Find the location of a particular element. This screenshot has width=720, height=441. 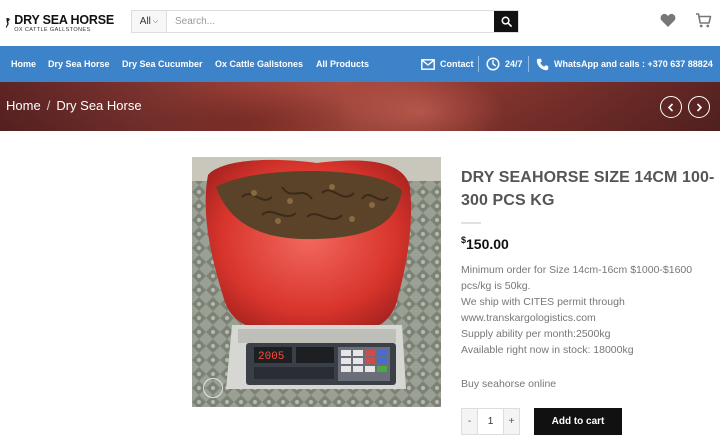

buy-online-text: Buy seahorse online is located at coordinates (509, 384).